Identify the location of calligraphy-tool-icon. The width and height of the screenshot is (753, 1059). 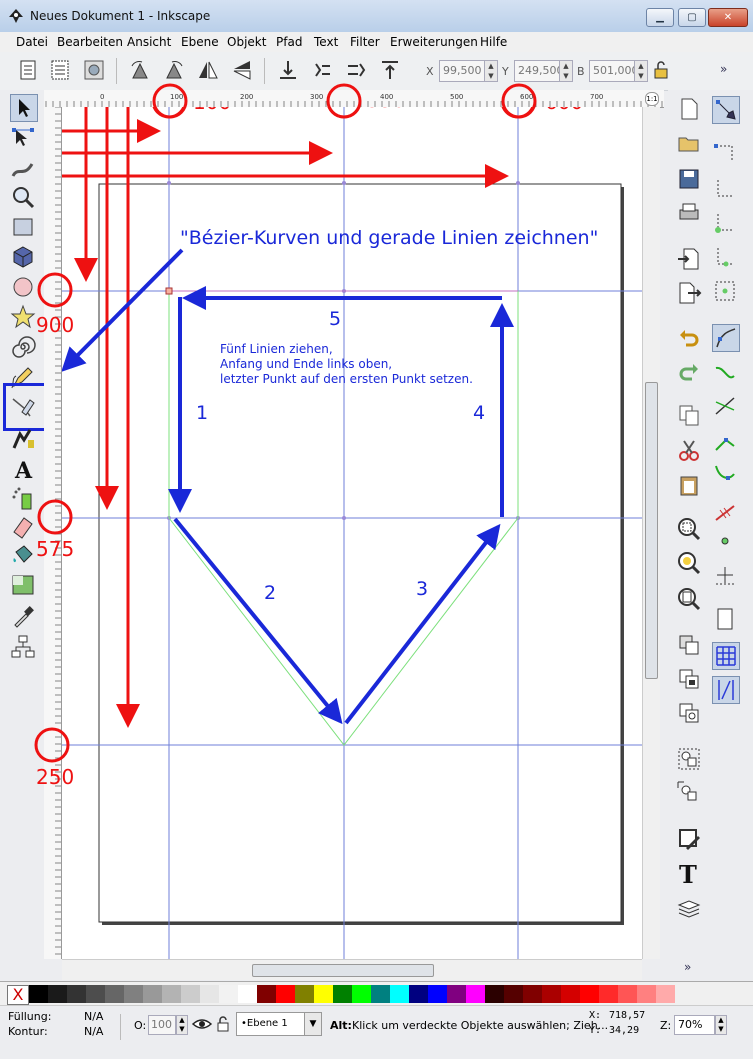
(23, 439).